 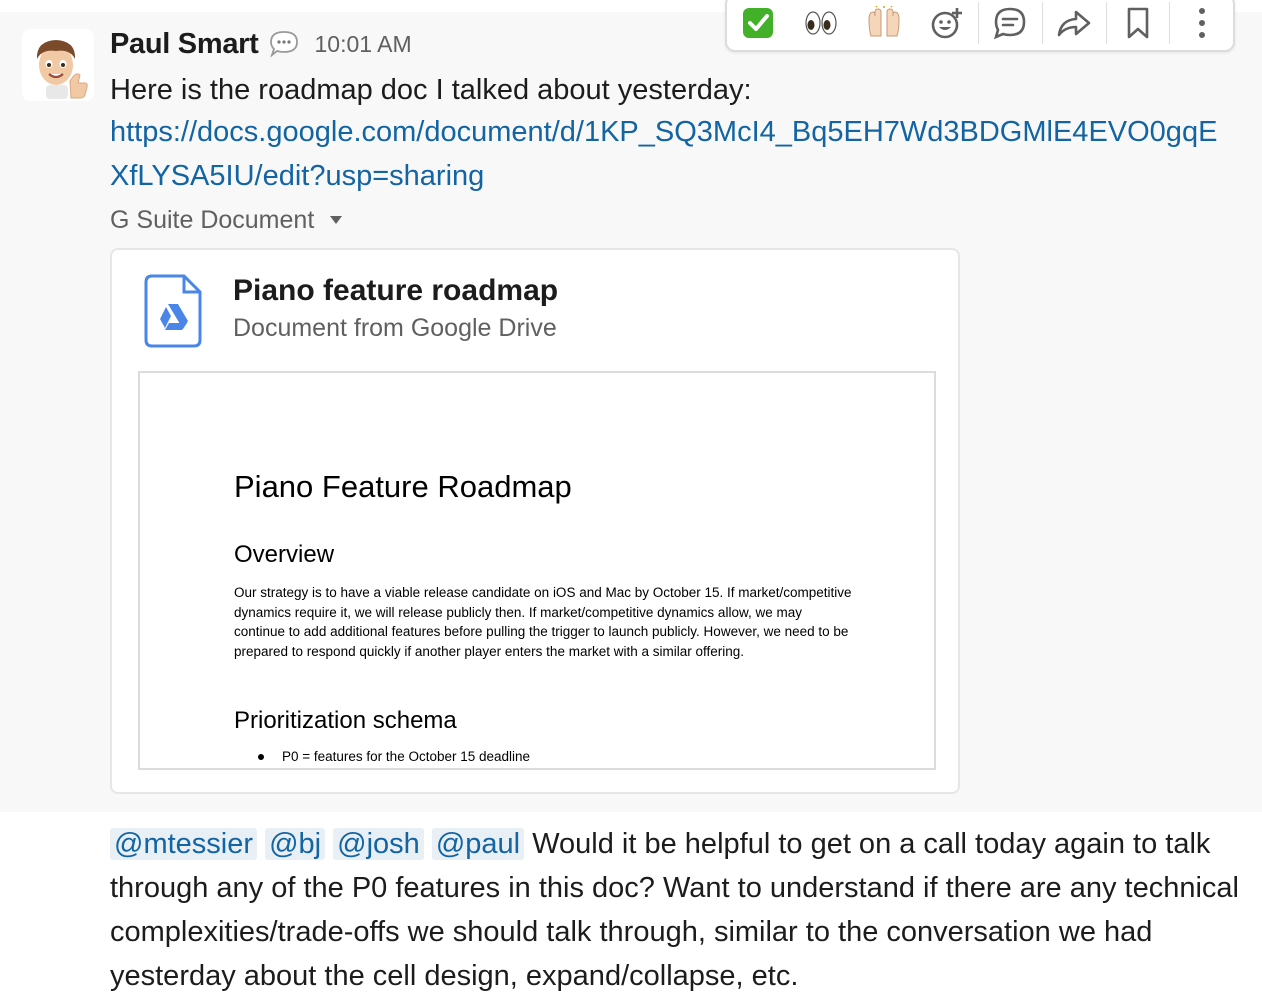 I want to click on more-actions-button, so click(x=1201, y=25).